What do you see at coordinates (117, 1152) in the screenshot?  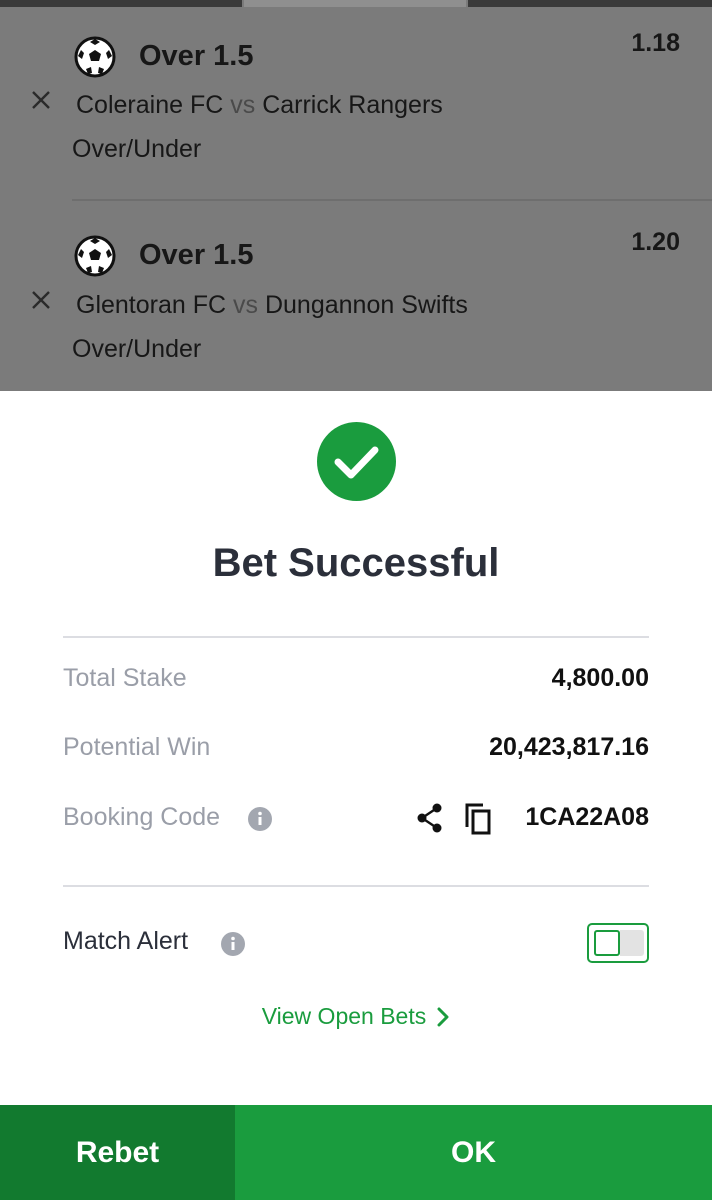 I see `rebet-button: Rebet` at bounding box center [117, 1152].